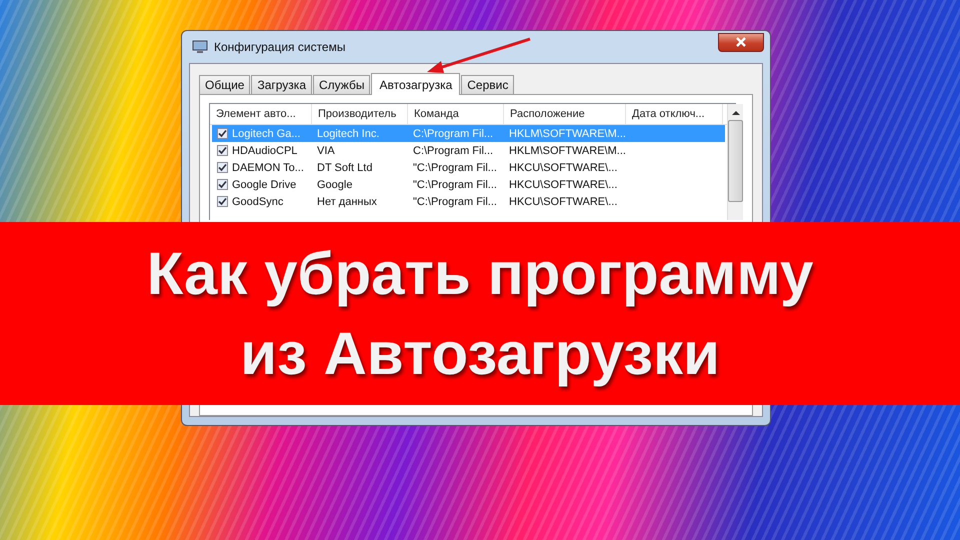  What do you see at coordinates (487, 84) in the screenshot?
I see `tab: Сервис` at bounding box center [487, 84].